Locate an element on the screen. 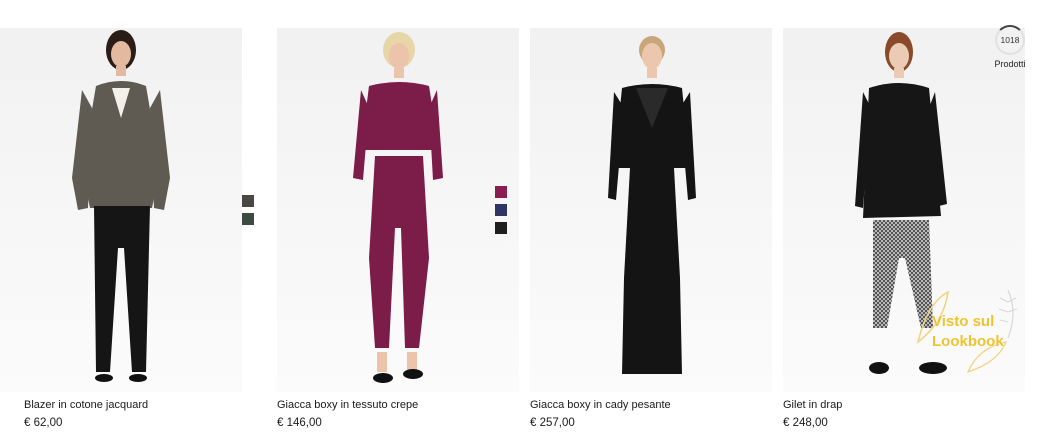 The height and width of the screenshot is (445, 1056). product-count: 1018 is located at coordinates (1010, 40).